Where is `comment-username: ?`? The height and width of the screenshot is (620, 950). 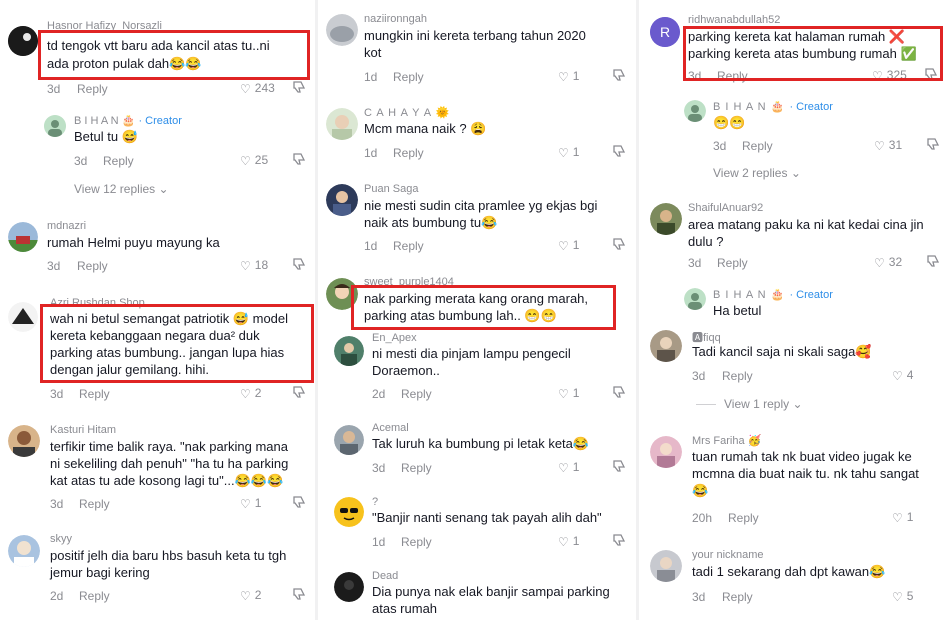
comment-username: ? is located at coordinates (375, 502).